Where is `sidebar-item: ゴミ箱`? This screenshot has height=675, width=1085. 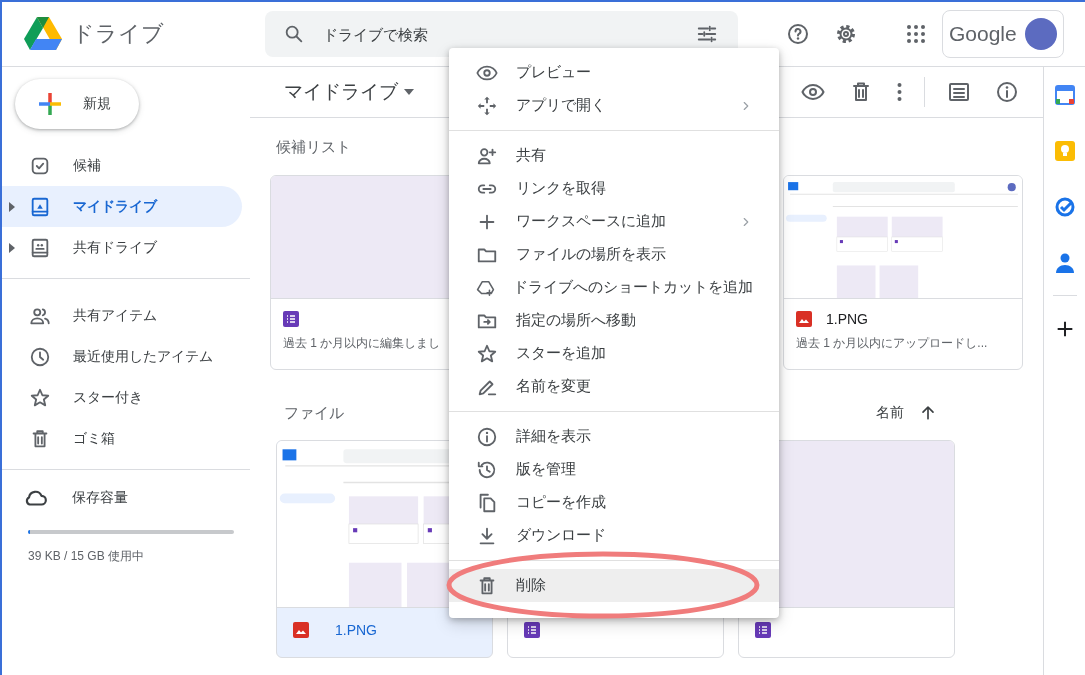
sidebar-item: ゴミ箱 is located at coordinates (122, 438).